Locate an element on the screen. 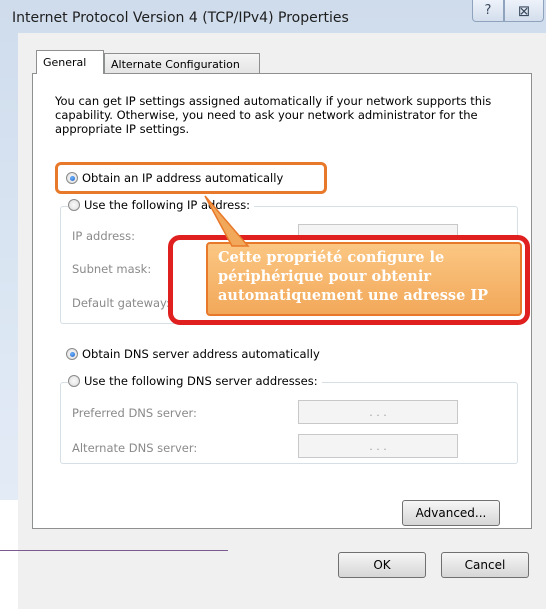 The height and width of the screenshot is (609, 546). preferred-dns-label: Preferred DNS server: is located at coordinates (134, 413).